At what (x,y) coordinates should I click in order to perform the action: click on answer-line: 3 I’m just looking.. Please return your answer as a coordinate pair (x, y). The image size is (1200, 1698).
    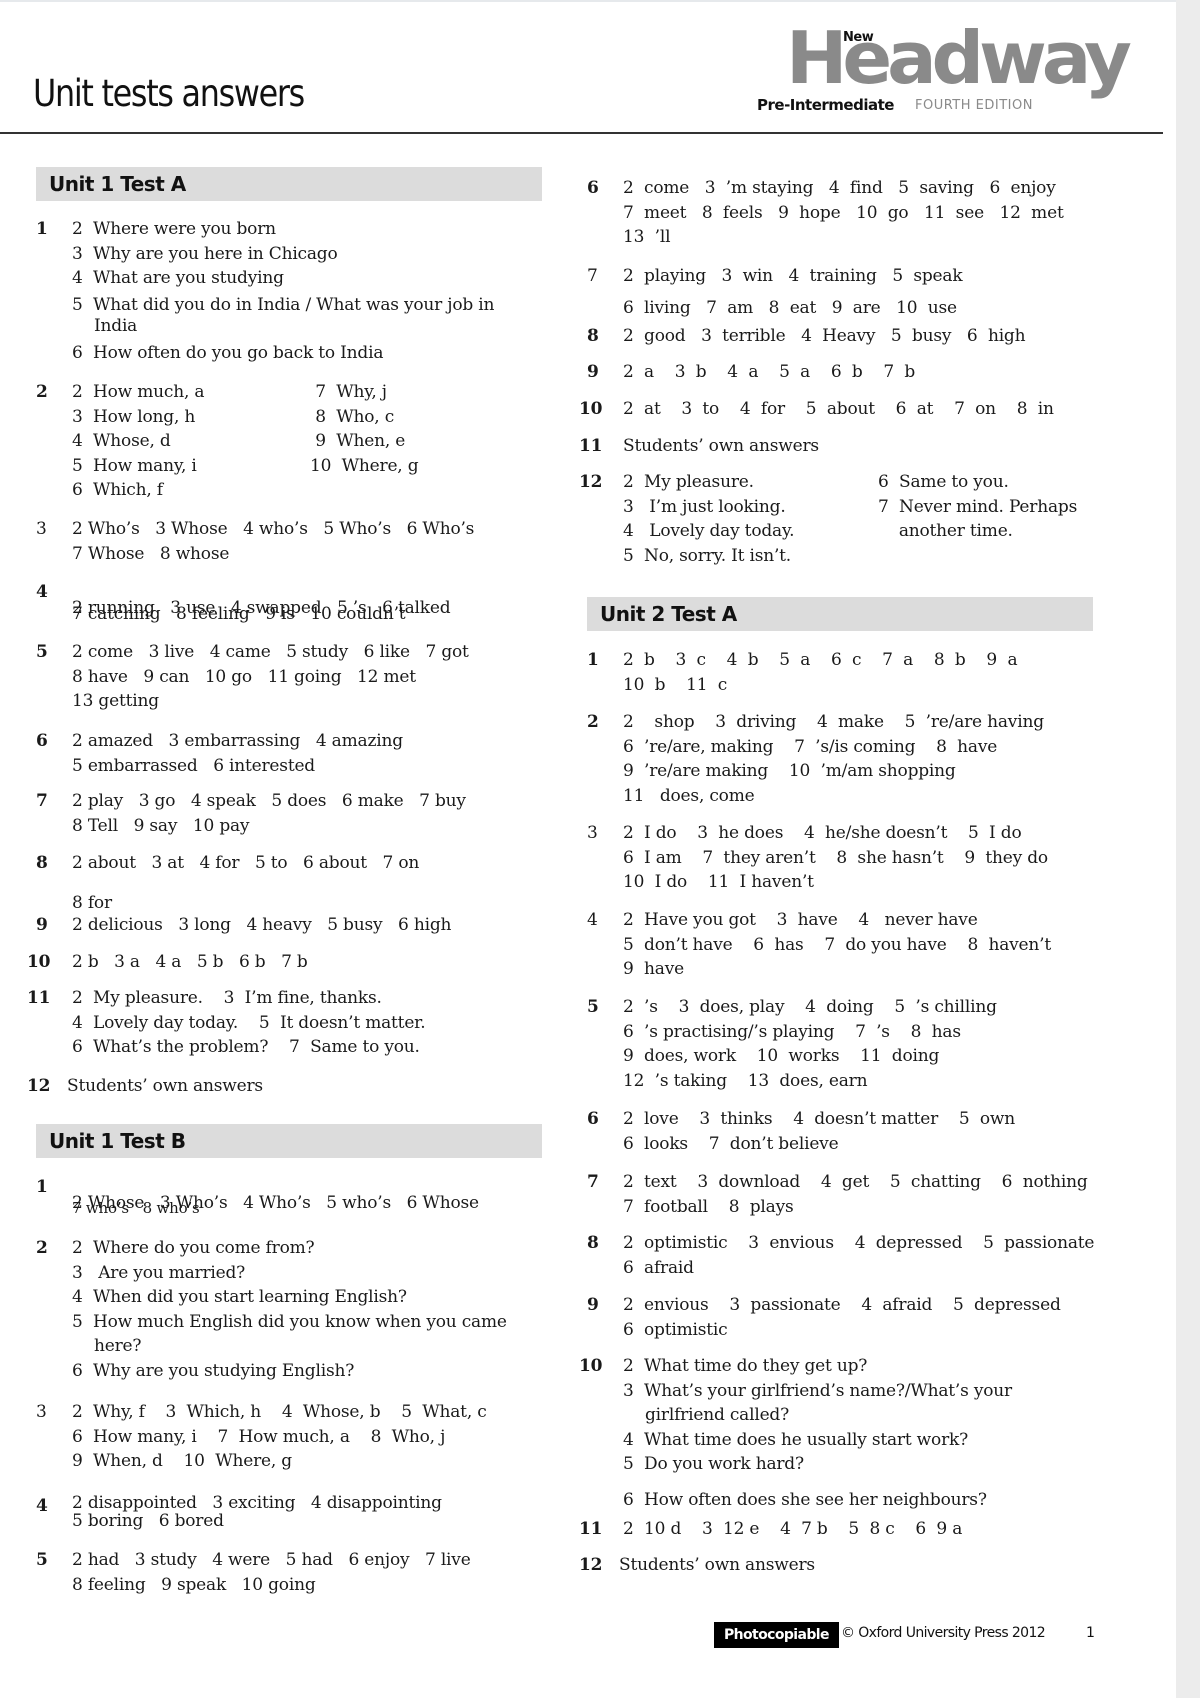
    Looking at the image, I should click on (704, 506).